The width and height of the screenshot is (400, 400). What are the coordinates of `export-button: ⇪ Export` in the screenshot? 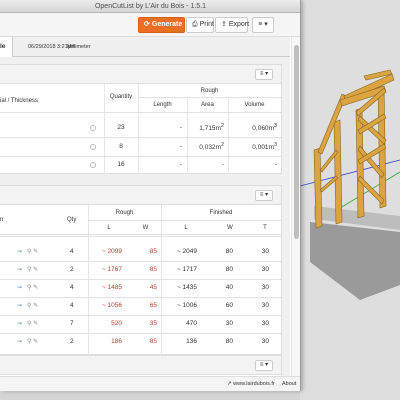 It's located at (232, 25).